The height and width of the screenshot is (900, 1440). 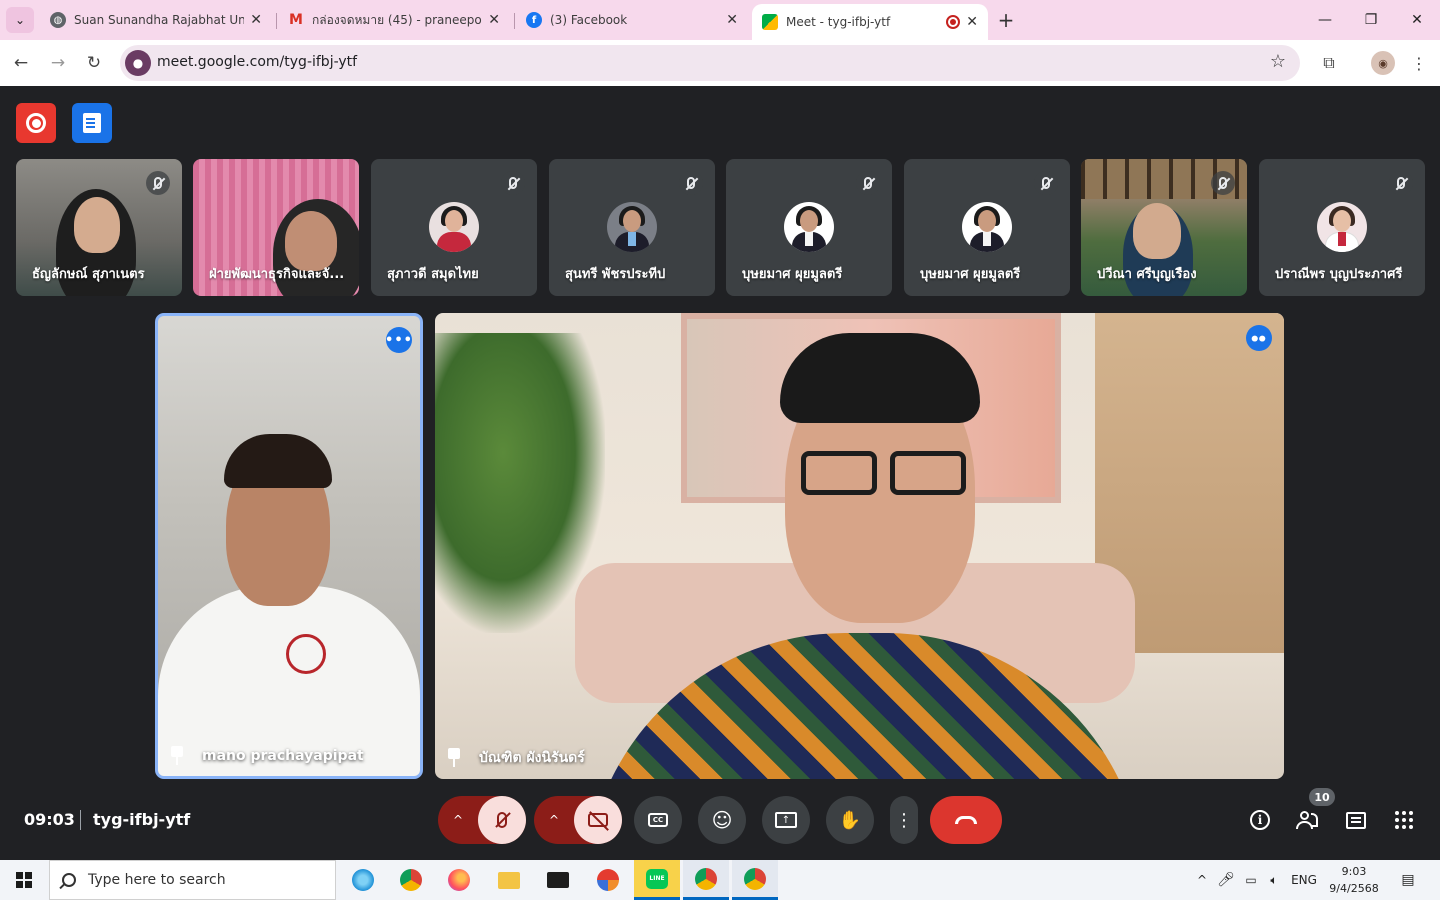 I want to click on participant-tile: สุนทรี พัชรประทีป, so click(x=632, y=227).